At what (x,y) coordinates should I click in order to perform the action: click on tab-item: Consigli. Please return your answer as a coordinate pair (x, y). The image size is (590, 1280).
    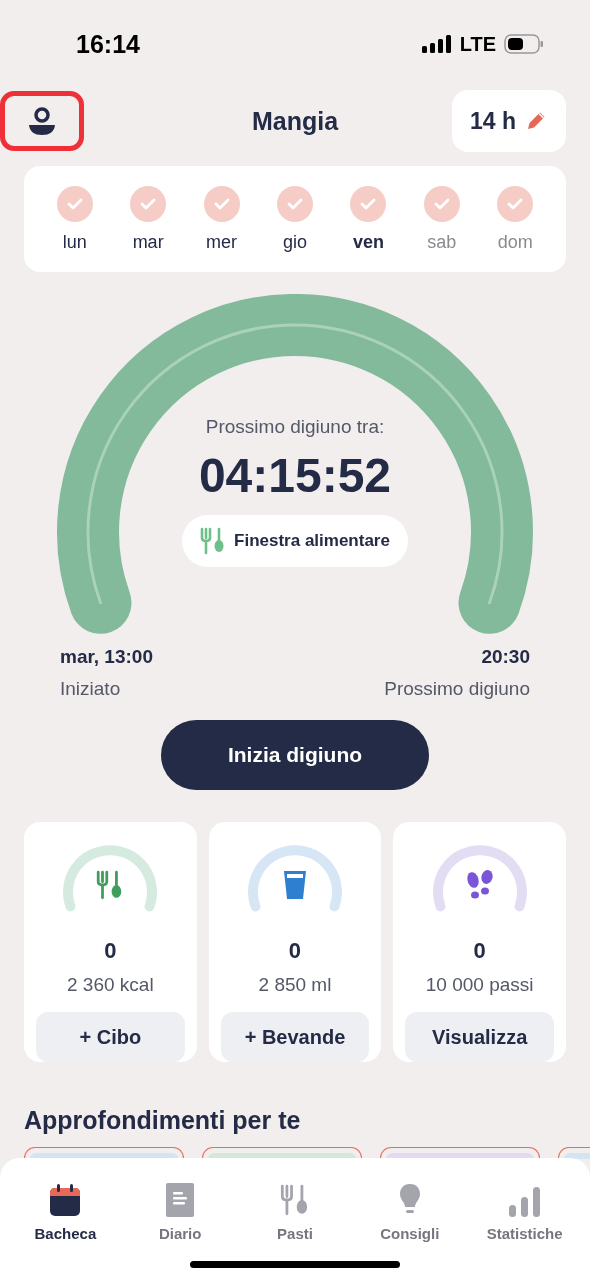
    Looking at the image, I should click on (409, 1209).